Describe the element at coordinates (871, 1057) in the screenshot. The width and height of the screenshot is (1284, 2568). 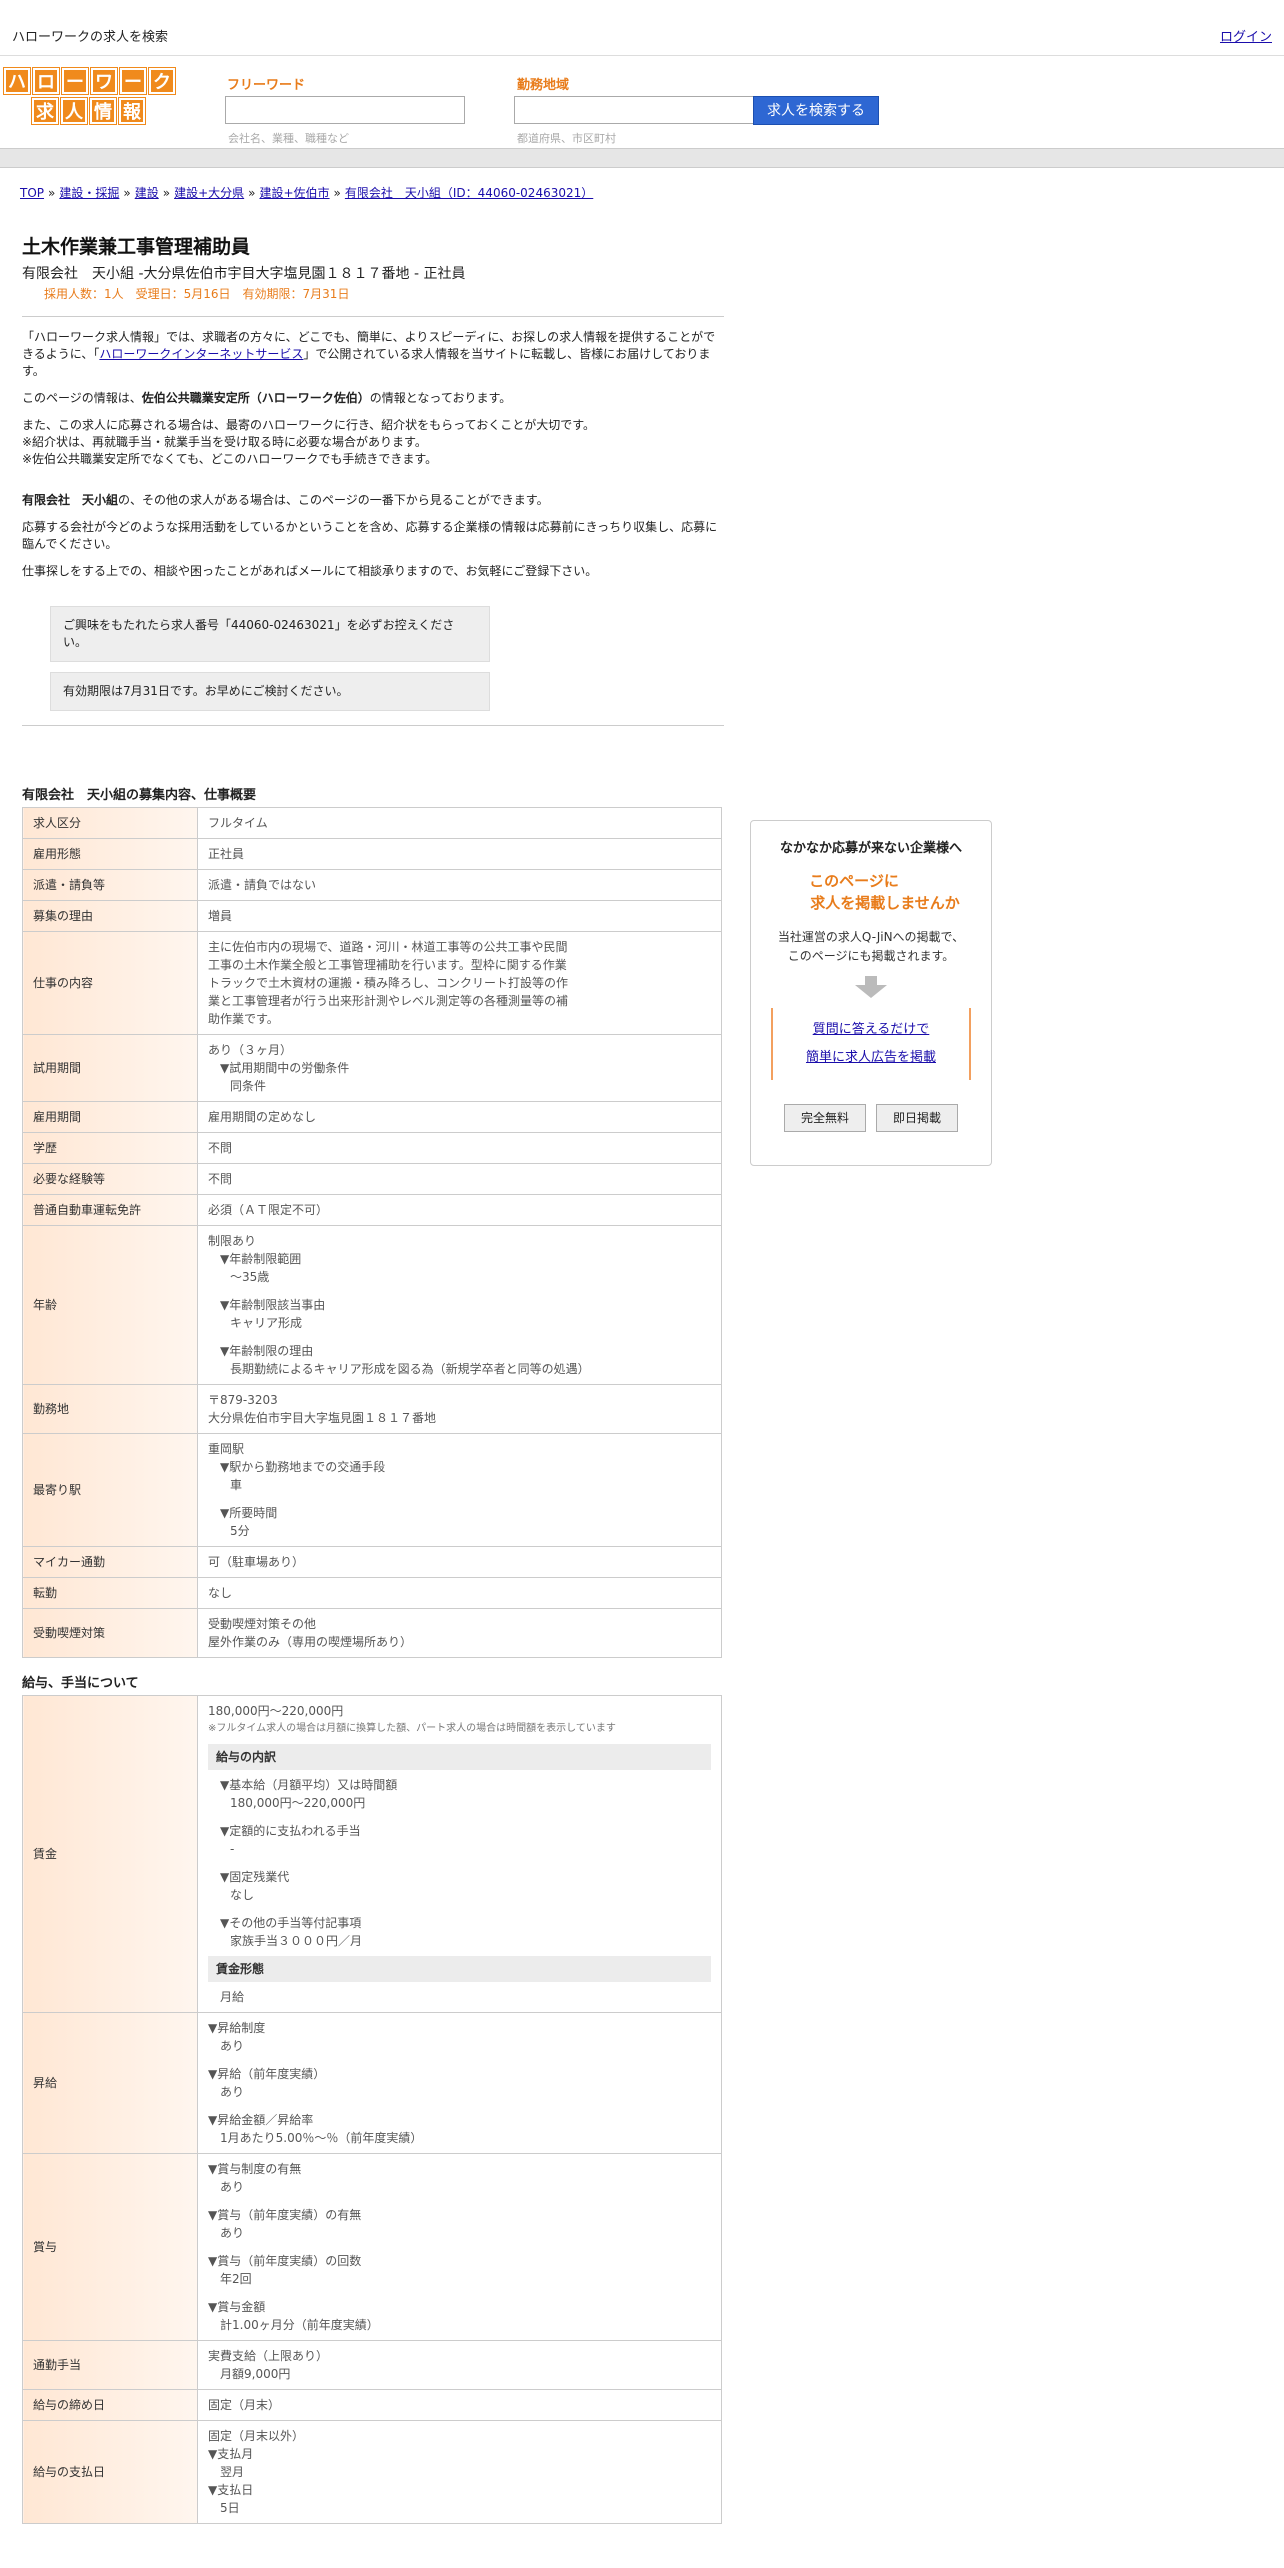
I see `side-ad-link-post: 簡単に求人広告を掲載` at that location.